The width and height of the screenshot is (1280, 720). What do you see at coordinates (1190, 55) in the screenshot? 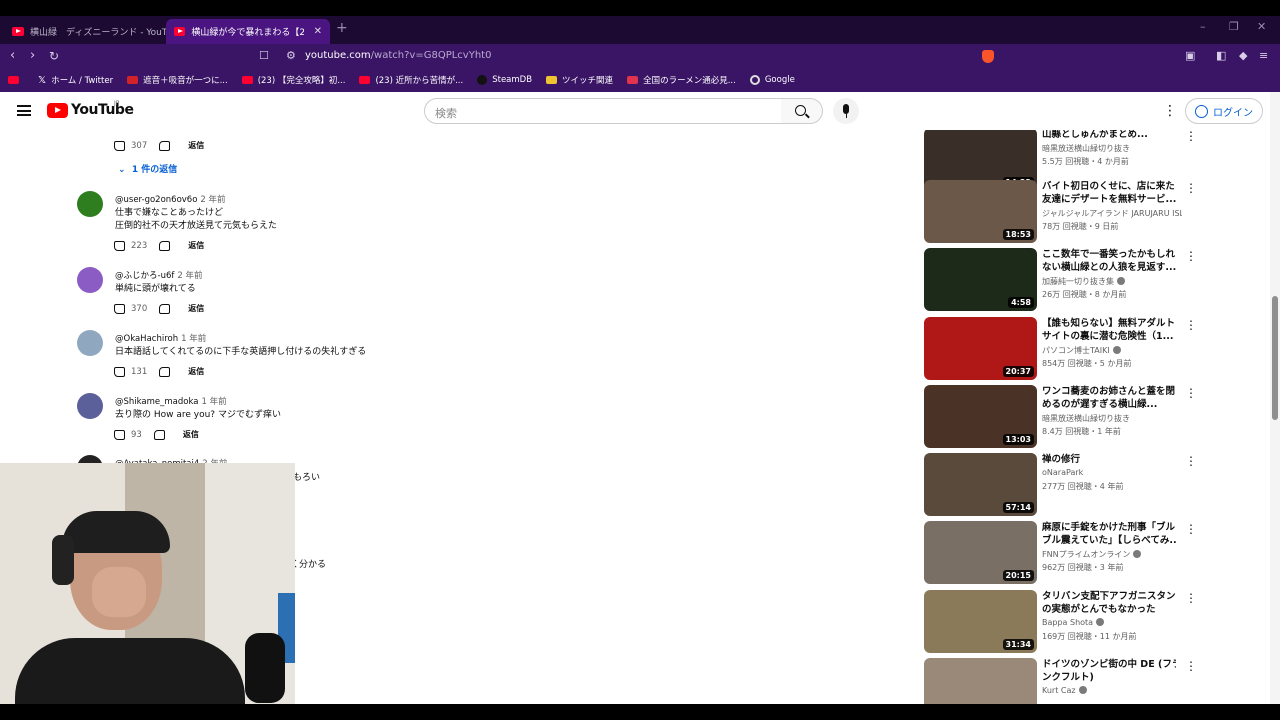
I see `media-icon: ▣` at bounding box center [1190, 55].